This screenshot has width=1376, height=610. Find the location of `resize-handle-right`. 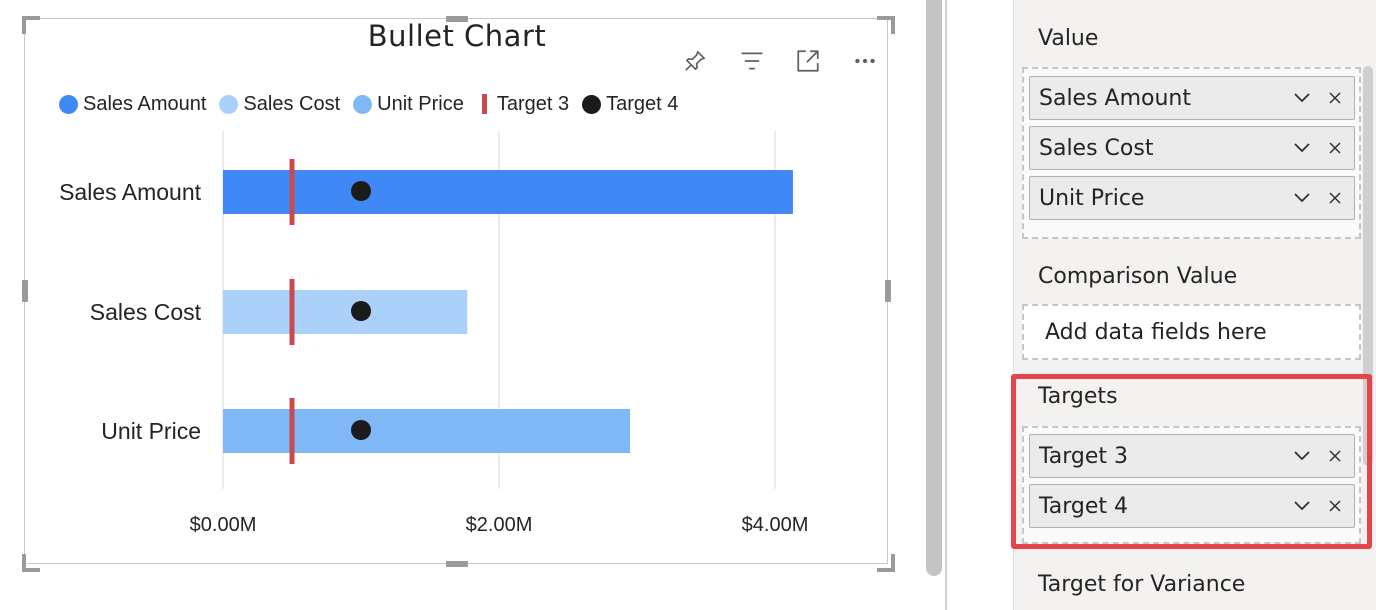

resize-handle-right is located at coordinates (888, 291).